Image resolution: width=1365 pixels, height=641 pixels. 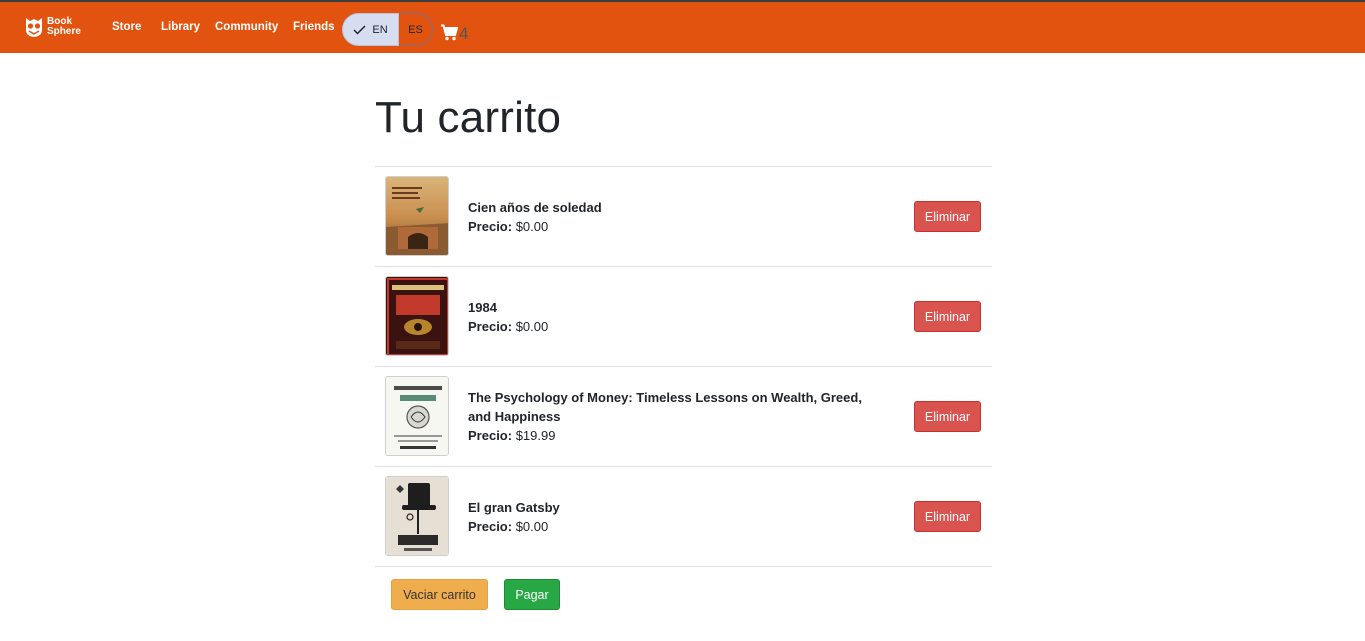 I want to click on brand-name: Book Sphere, so click(x=64, y=26).